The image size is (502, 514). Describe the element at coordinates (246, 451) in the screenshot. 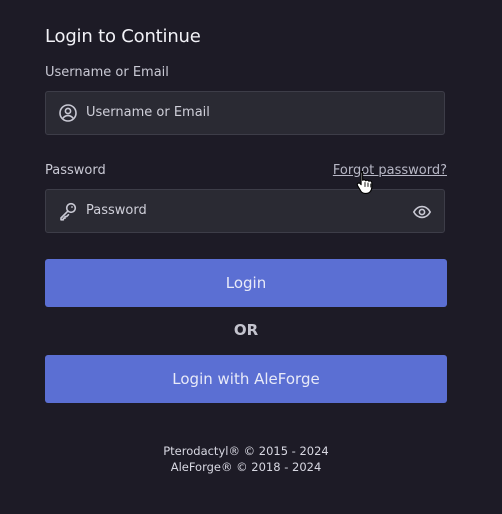

I see `footer-pterodactyl-copyright: Pterodactyl® © 2015 - 2024` at that location.